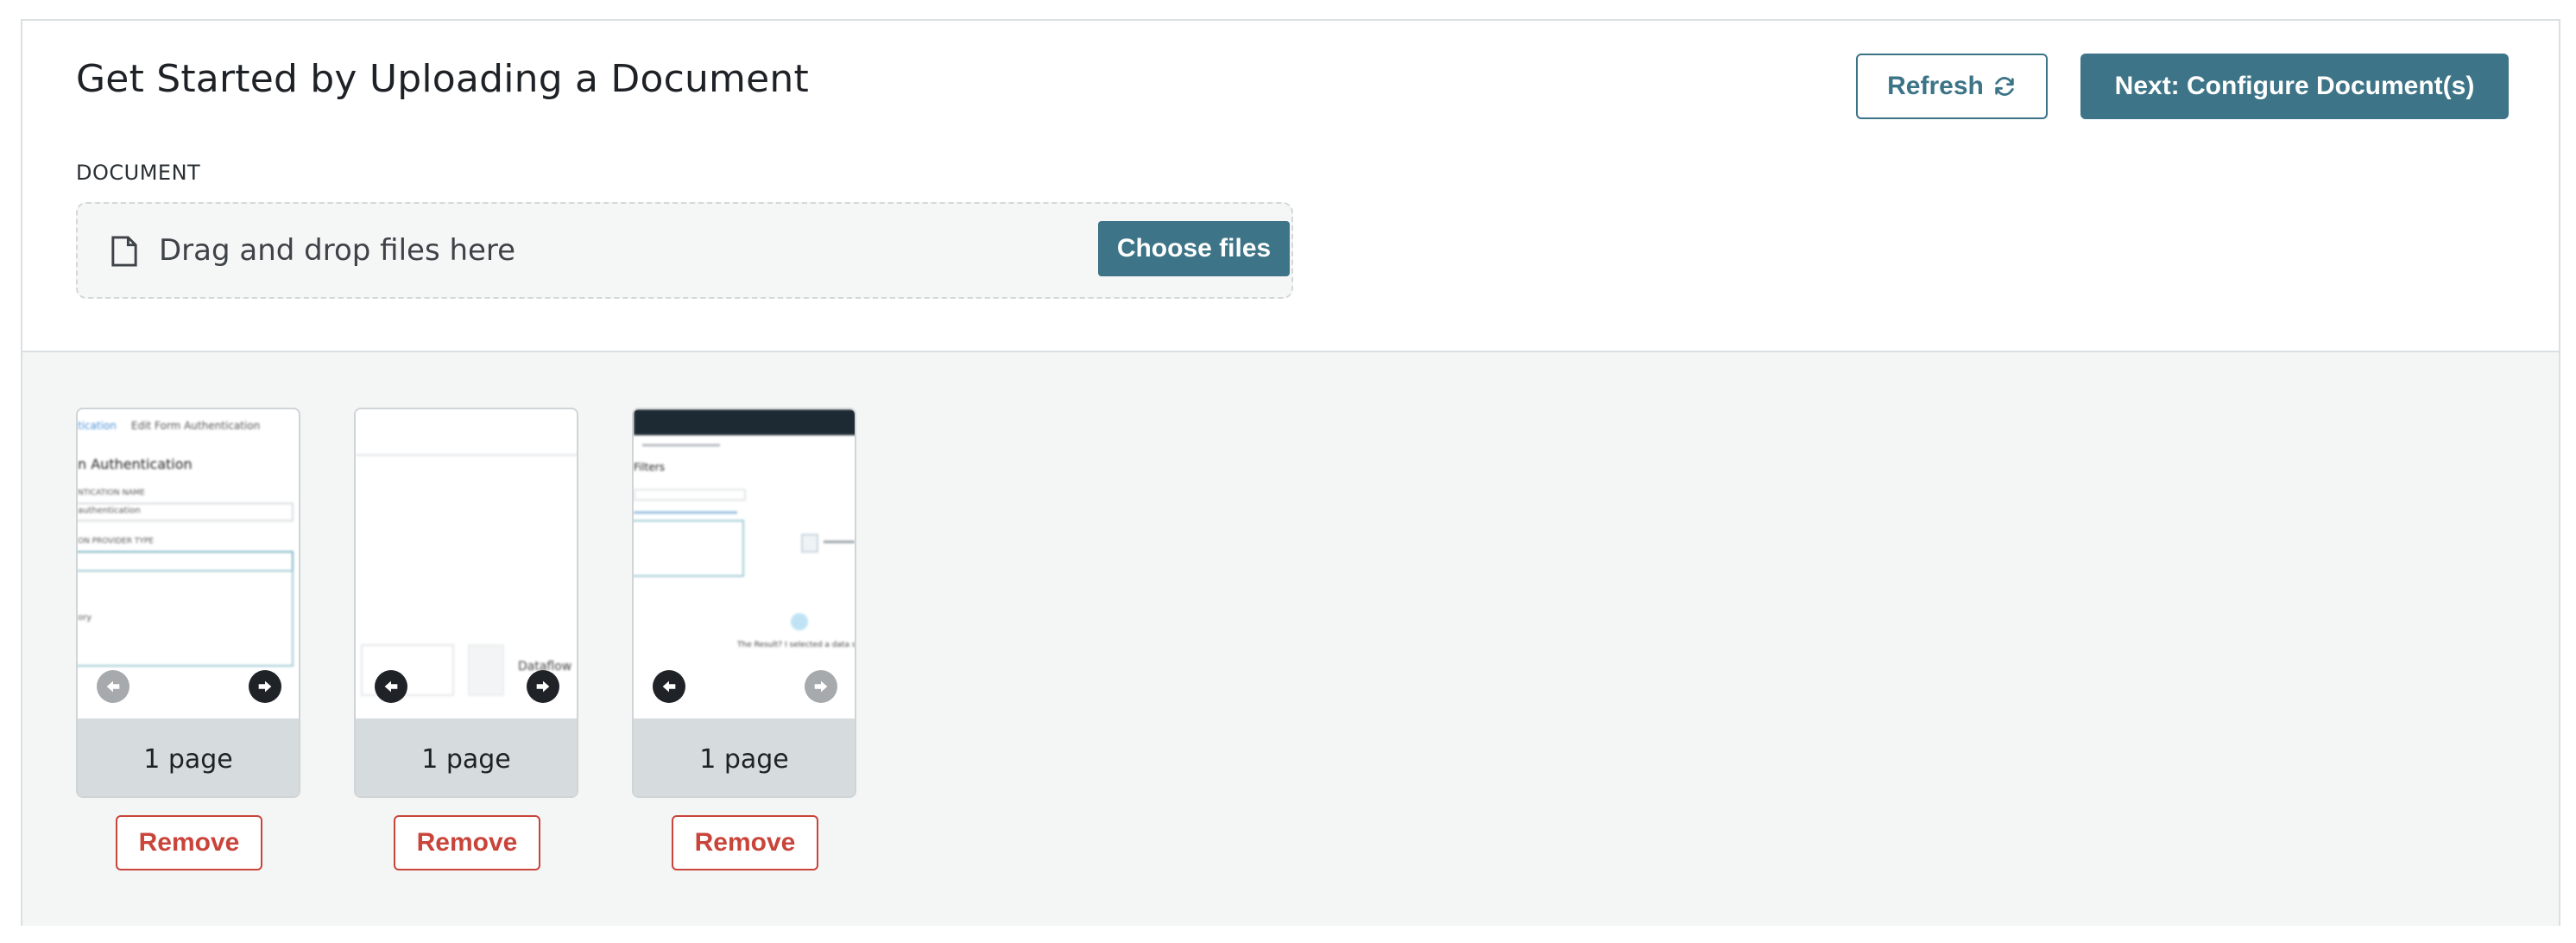 The image size is (2576, 943). I want to click on thumb-input-value: authentication, so click(109, 511).